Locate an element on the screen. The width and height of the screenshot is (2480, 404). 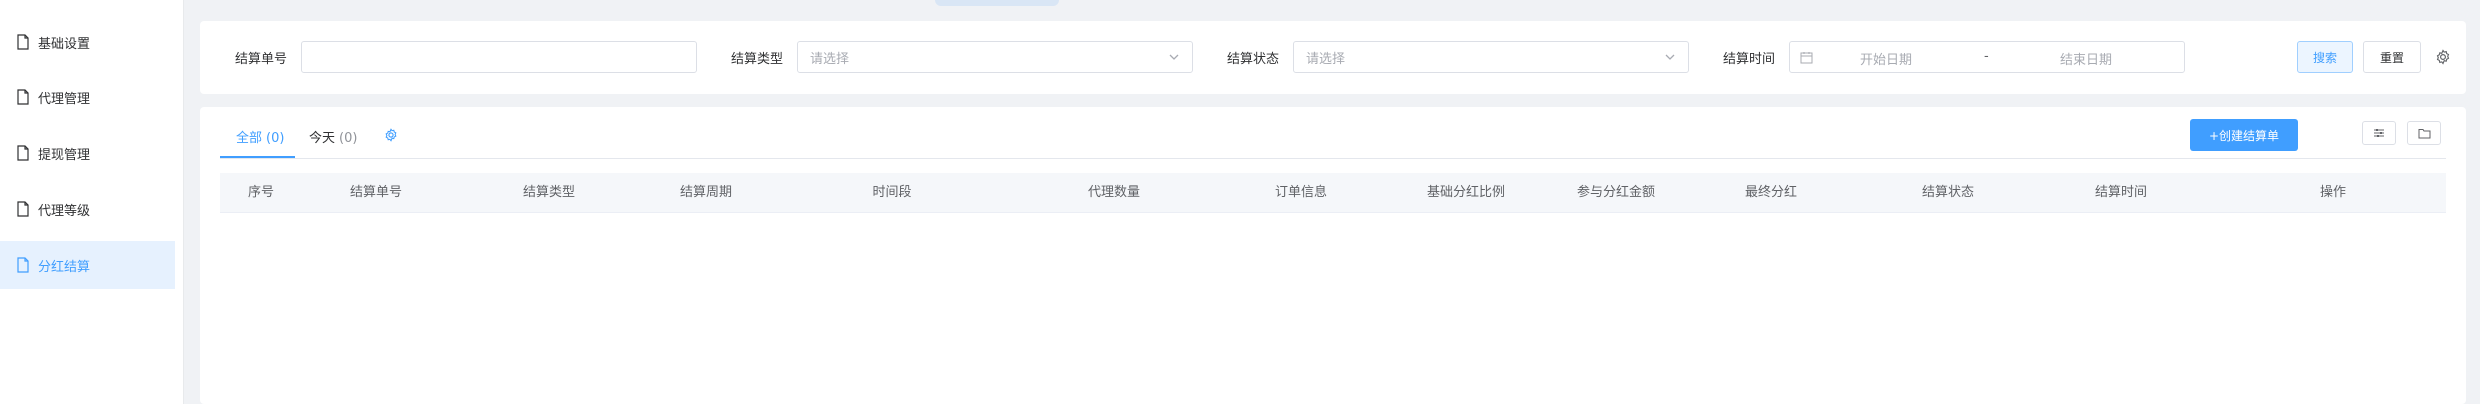
tab-label: 全部 is located at coordinates (249, 138).